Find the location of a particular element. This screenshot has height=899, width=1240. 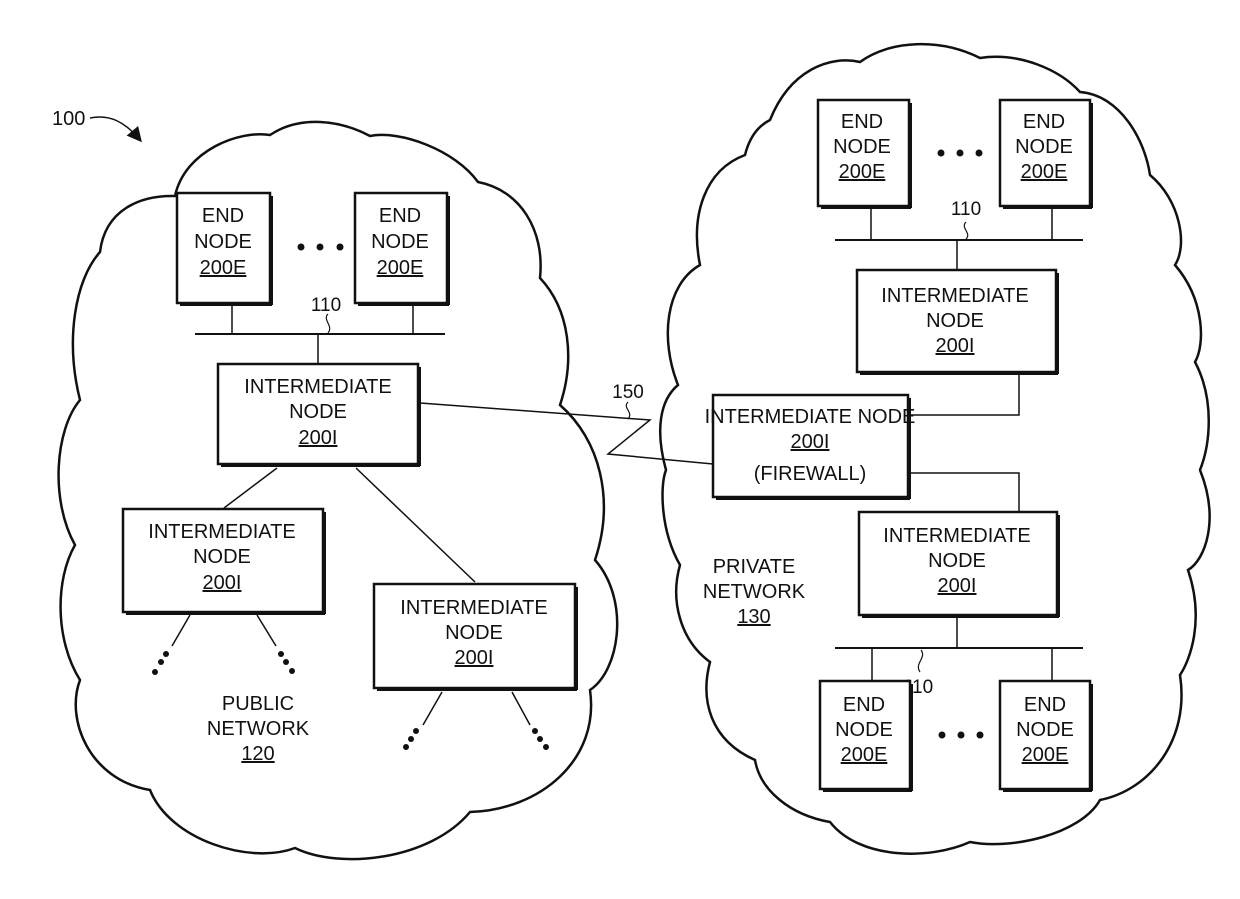

link-ref-label: 150 is located at coordinates (628, 392).